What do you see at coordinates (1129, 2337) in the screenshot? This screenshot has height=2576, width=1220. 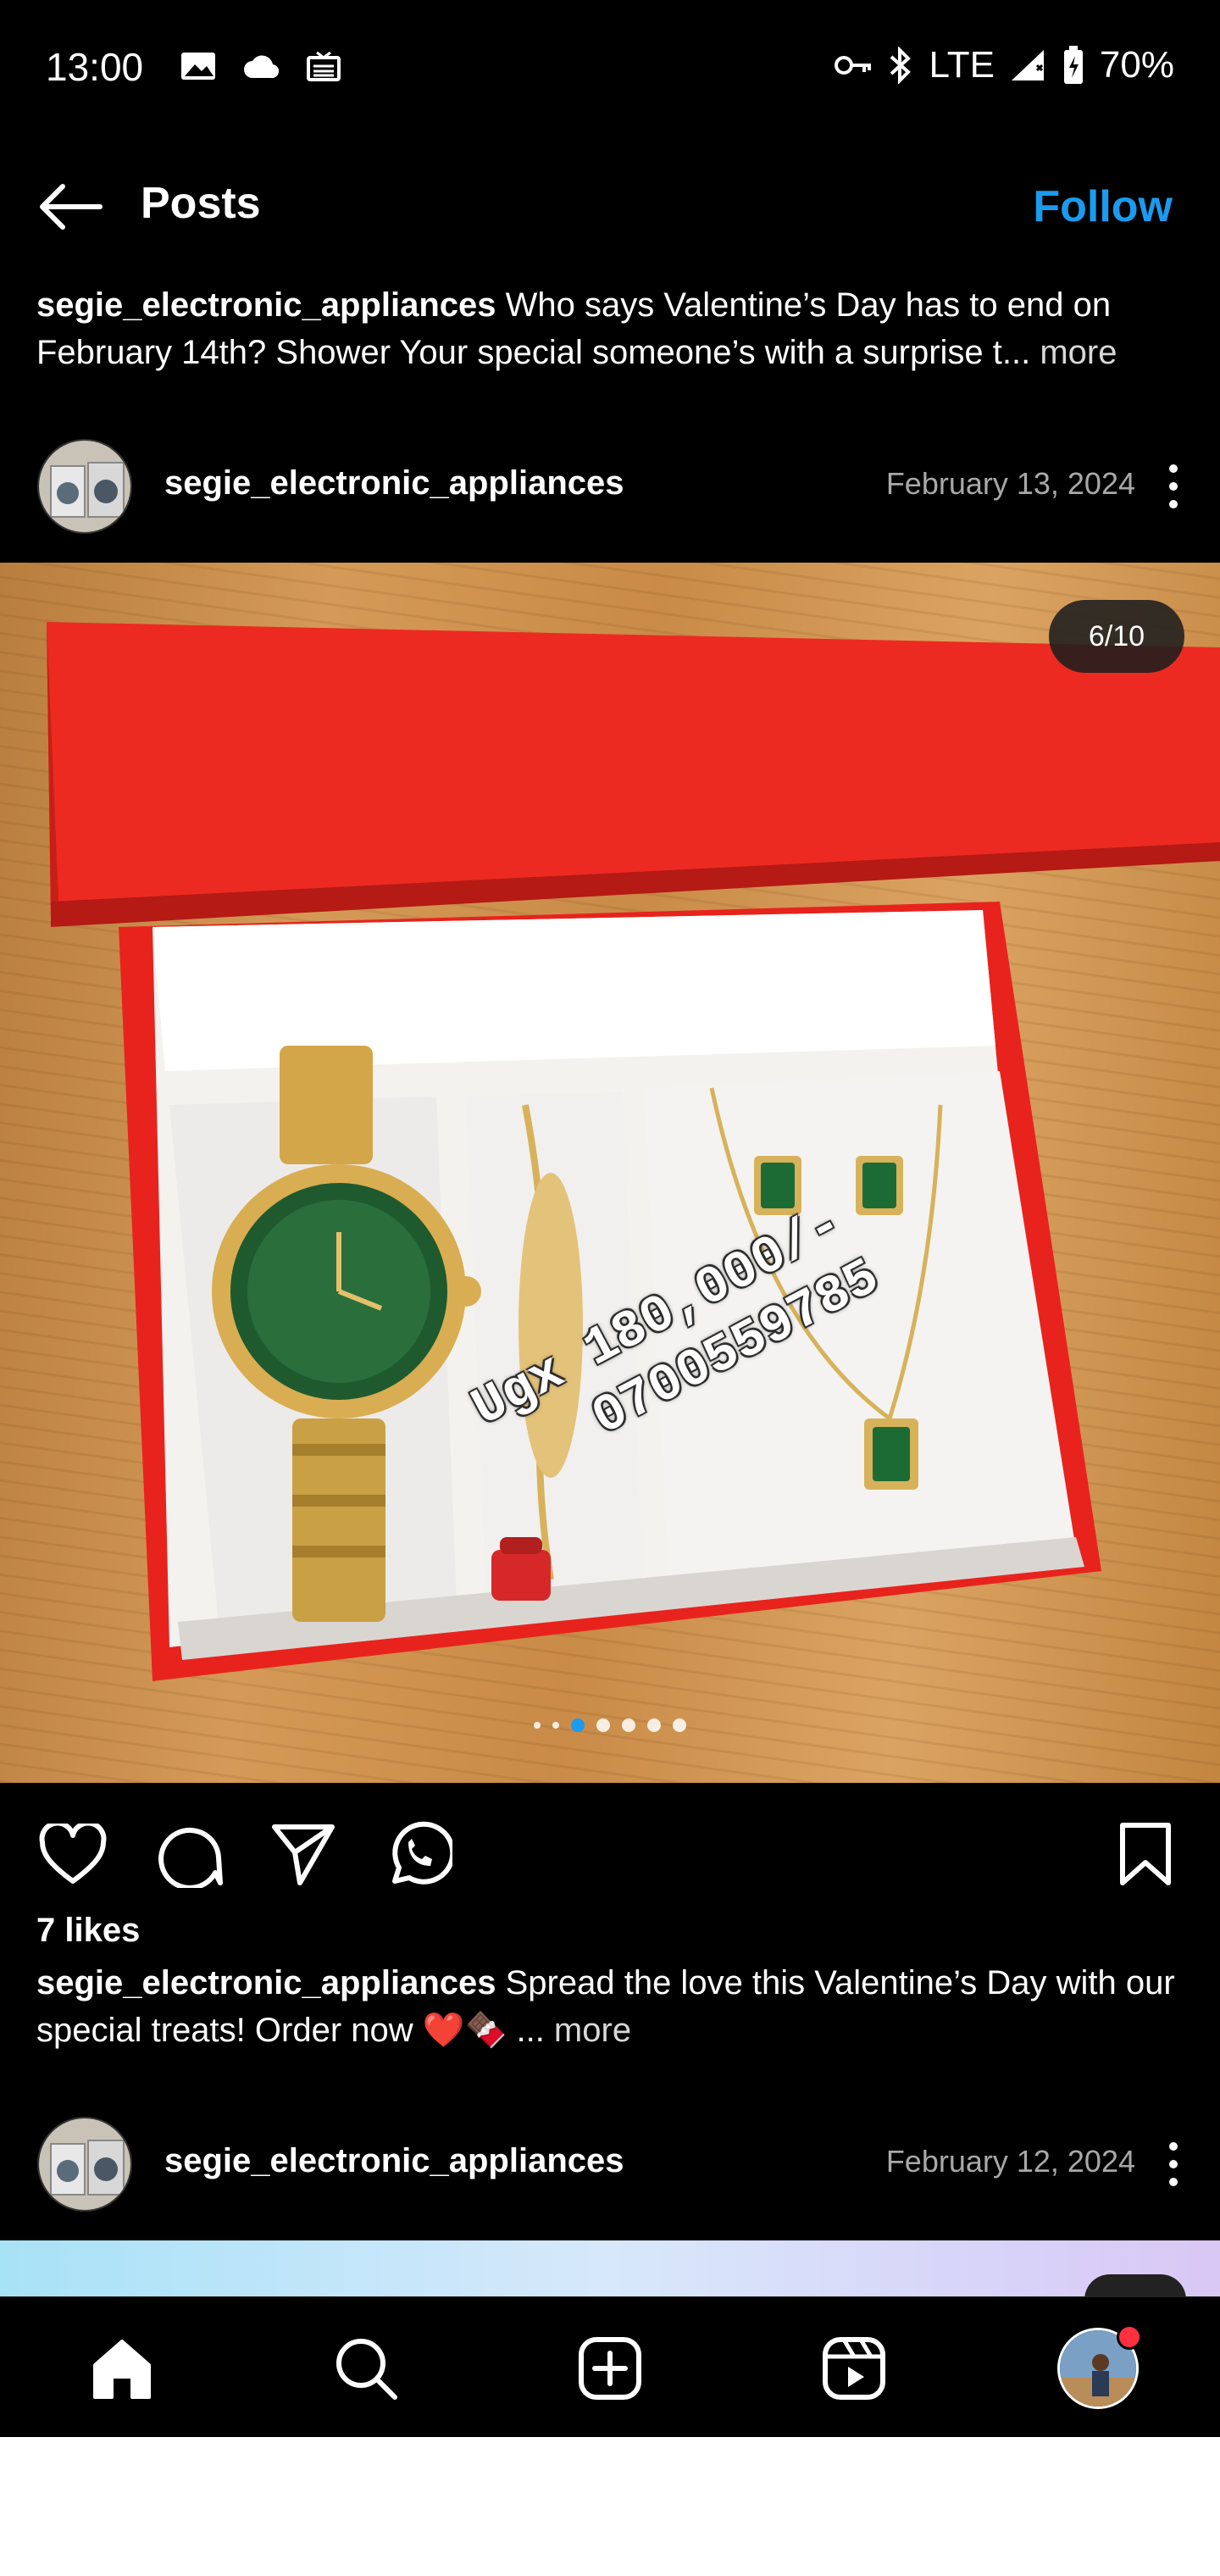 I see `notification-badge` at bounding box center [1129, 2337].